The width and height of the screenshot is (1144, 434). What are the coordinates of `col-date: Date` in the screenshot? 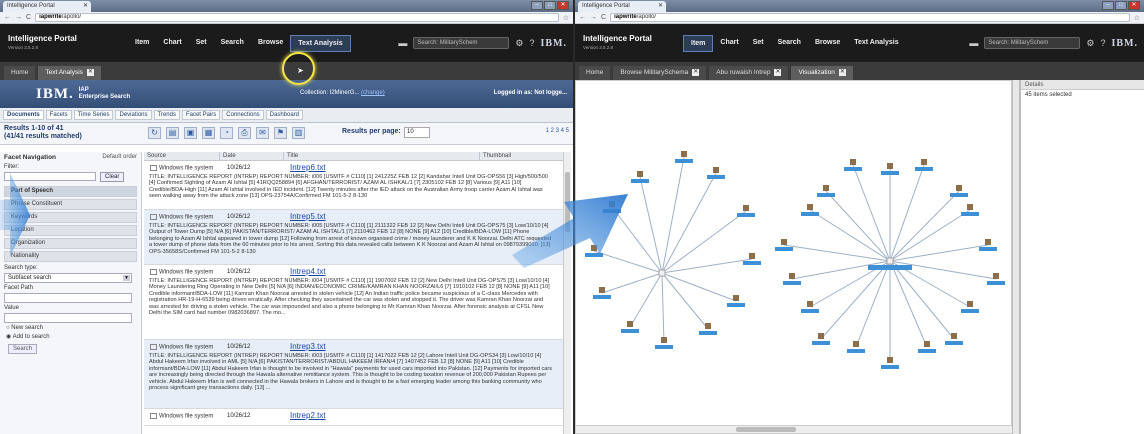 It's located at (252, 156).